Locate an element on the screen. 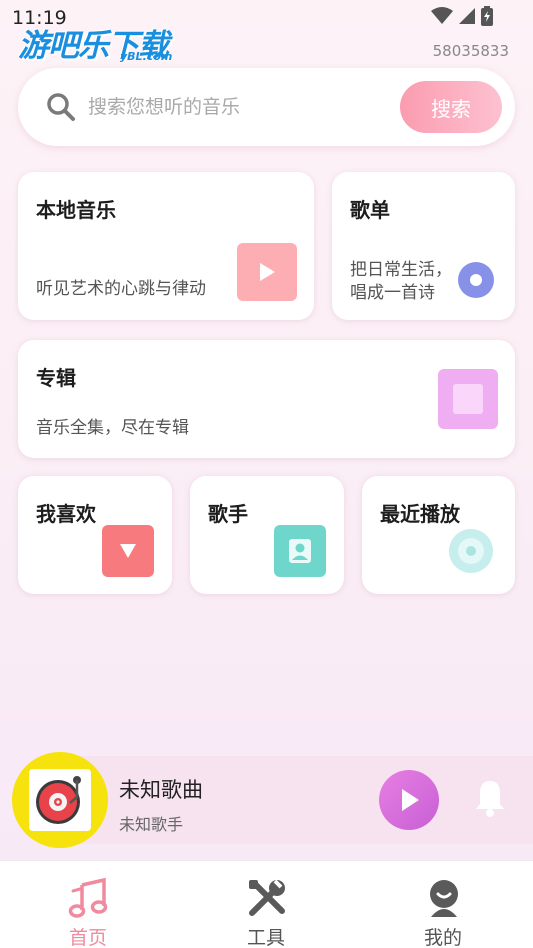  playlist-title: 歌单 is located at coordinates (370, 210).